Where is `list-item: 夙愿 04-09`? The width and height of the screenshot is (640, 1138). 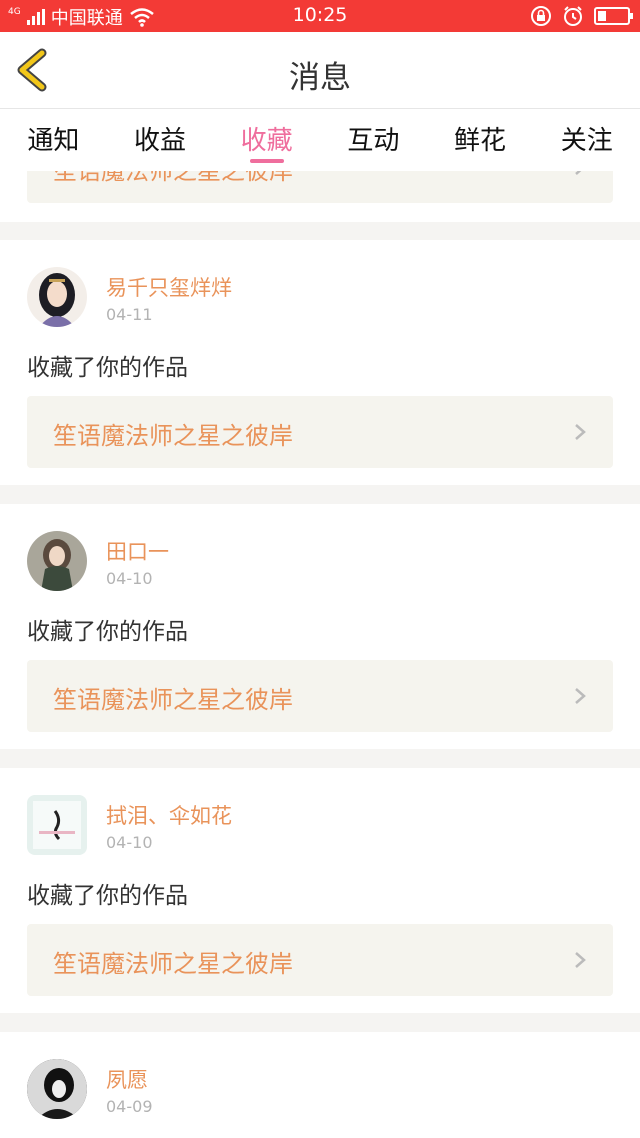 list-item: 夙愿 04-09 is located at coordinates (320, 1085).